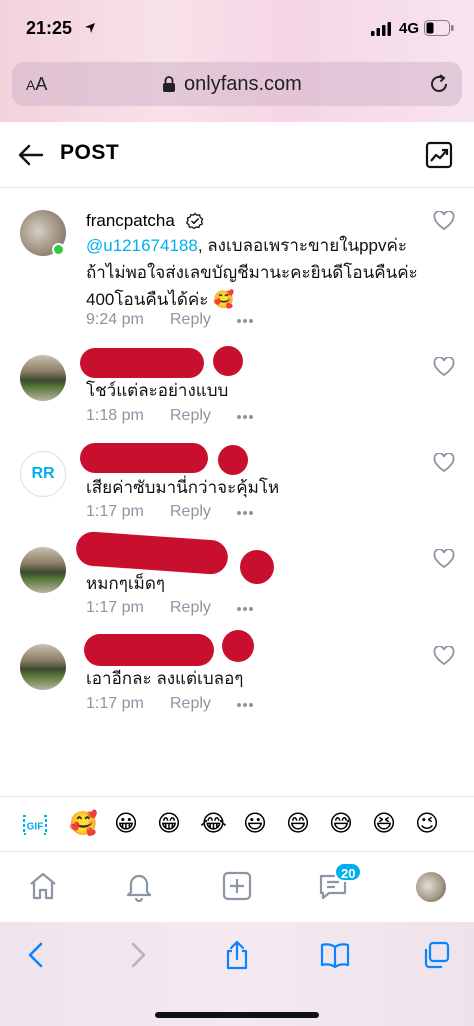  What do you see at coordinates (381, 29) in the screenshot?
I see `signal-icon` at bounding box center [381, 29].